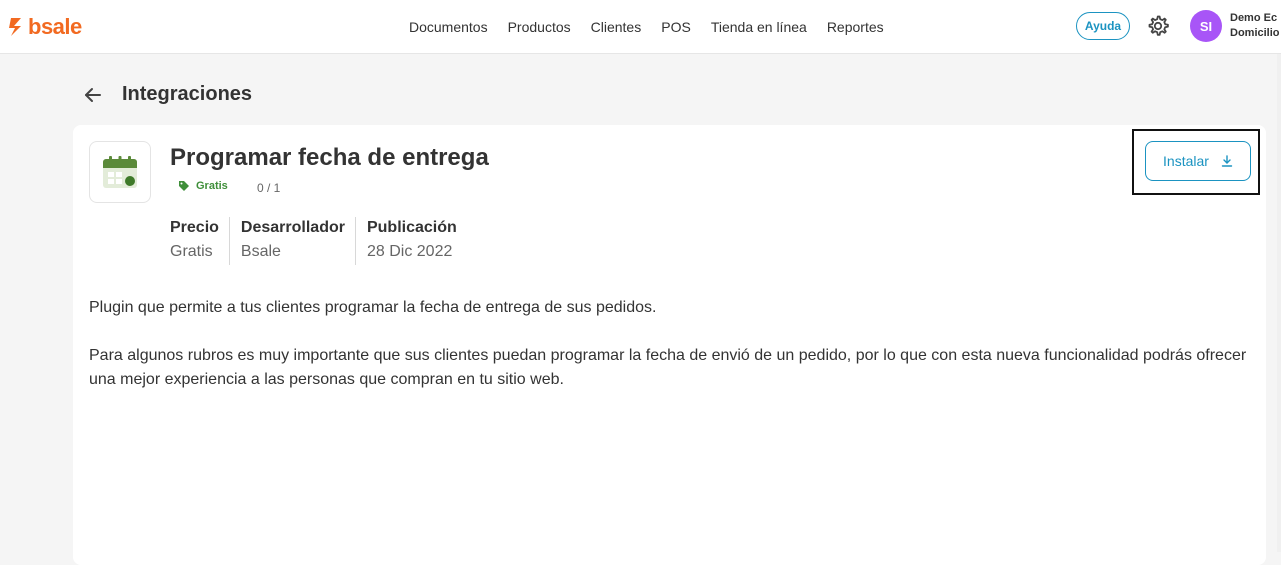 The image size is (1281, 565). I want to click on bsale-logo: bsale, so click(45, 27).